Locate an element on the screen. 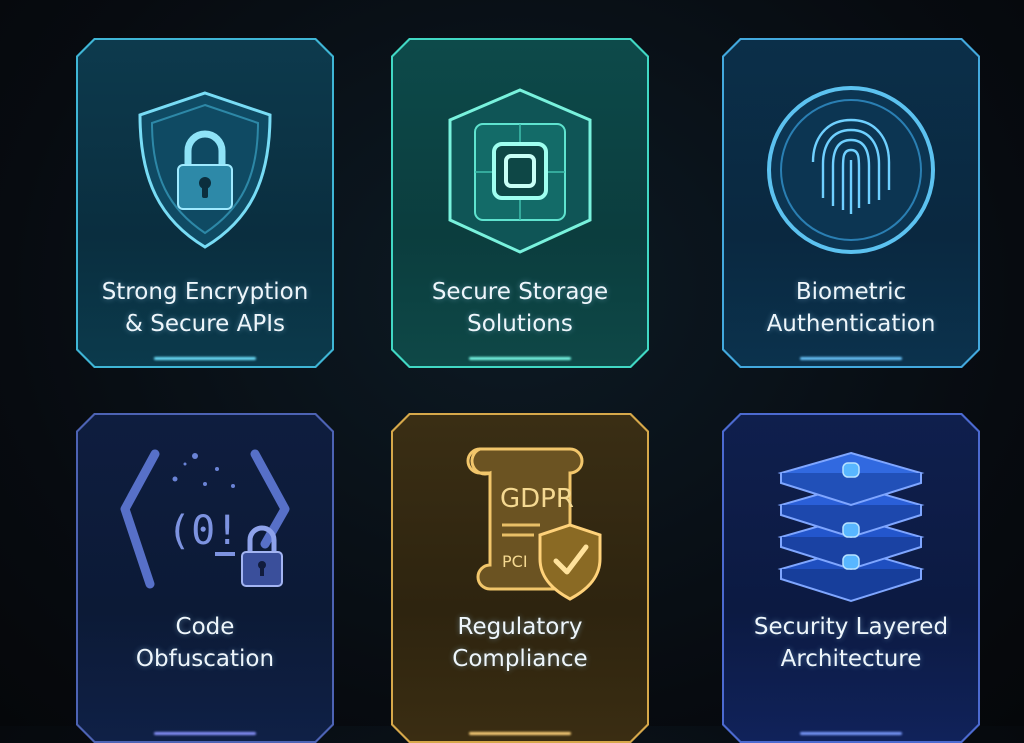  card-biometric-authentication: Biometric Authentication is located at coordinates (851, 203).